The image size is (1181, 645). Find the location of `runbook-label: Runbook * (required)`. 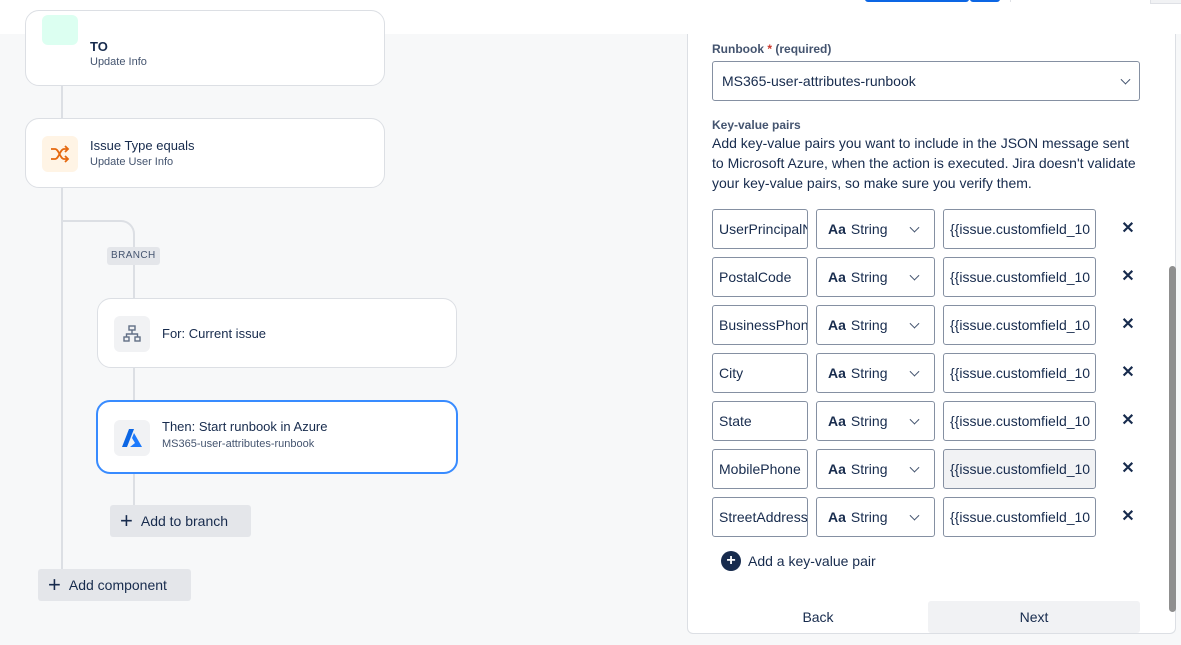

runbook-label: Runbook * (required) is located at coordinates (771, 49).